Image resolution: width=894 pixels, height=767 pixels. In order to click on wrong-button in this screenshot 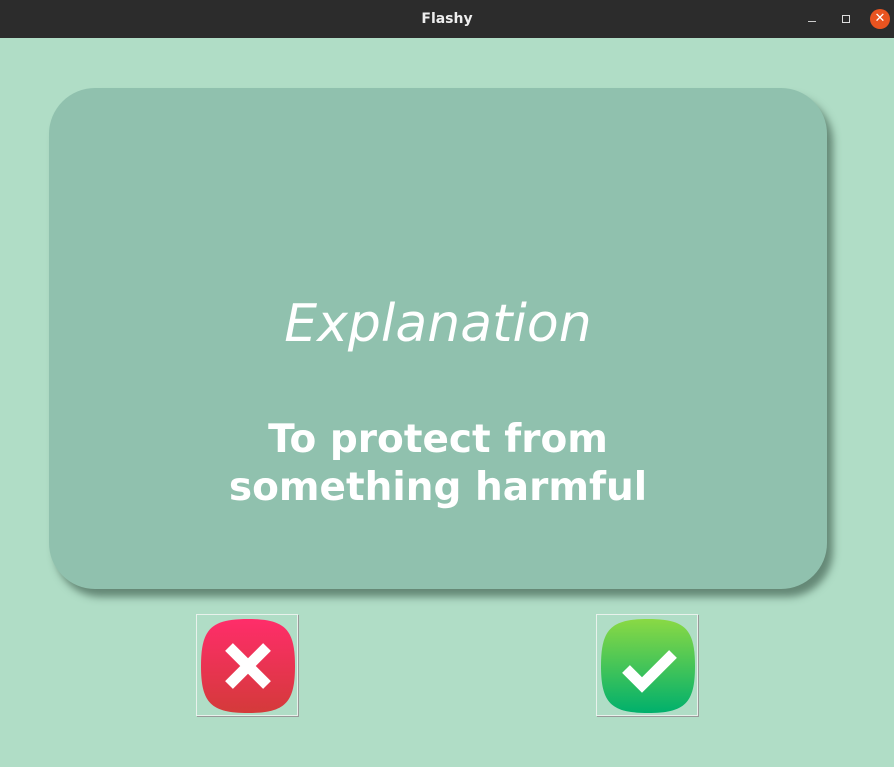, I will do `click(247, 665)`.